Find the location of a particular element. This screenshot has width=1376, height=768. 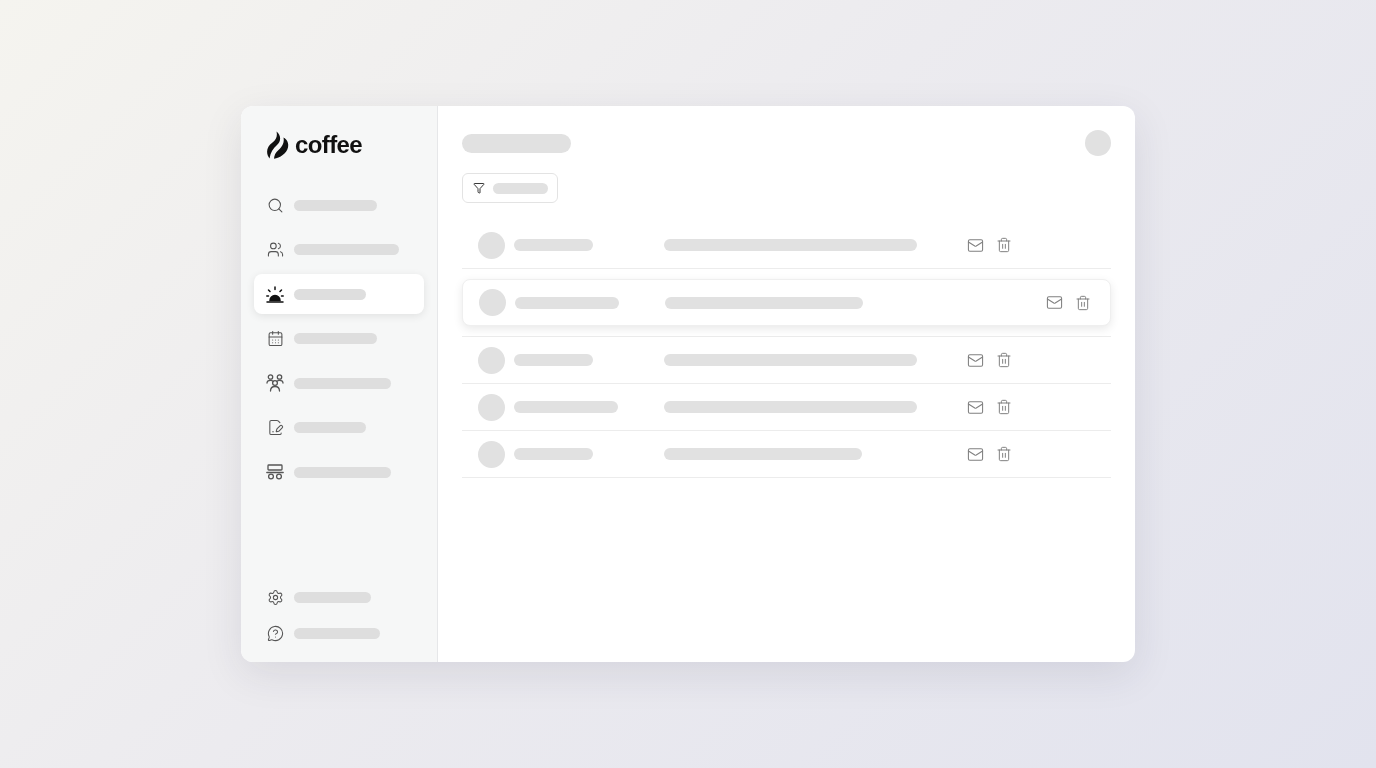

search-icon is located at coordinates (275, 205).